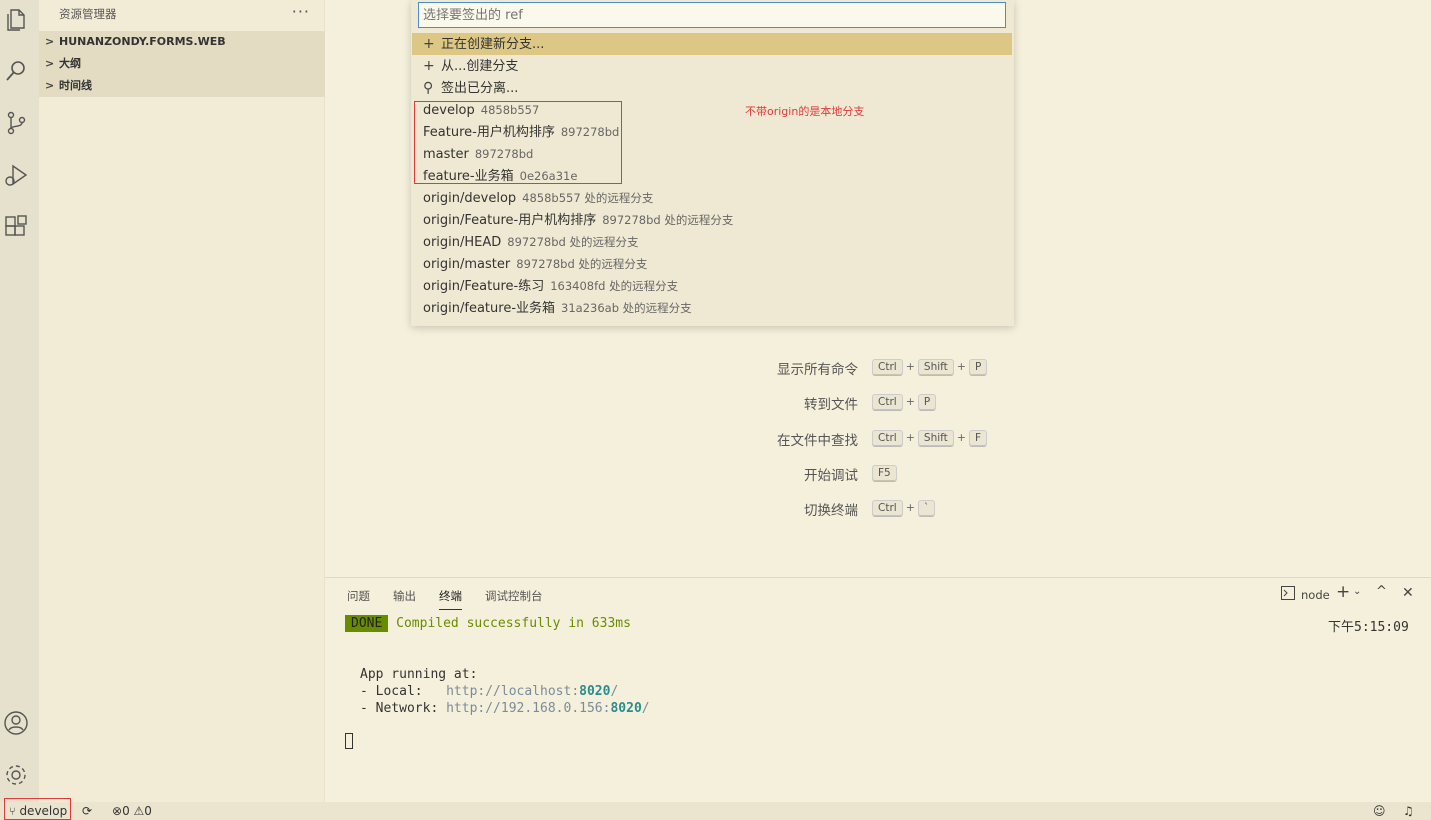 The height and width of the screenshot is (820, 1431). What do you see at coordinates (1357, 591) in the screenshot?
I see `chevron-down-icon: ⌄` at bounding box center [1357, 591].